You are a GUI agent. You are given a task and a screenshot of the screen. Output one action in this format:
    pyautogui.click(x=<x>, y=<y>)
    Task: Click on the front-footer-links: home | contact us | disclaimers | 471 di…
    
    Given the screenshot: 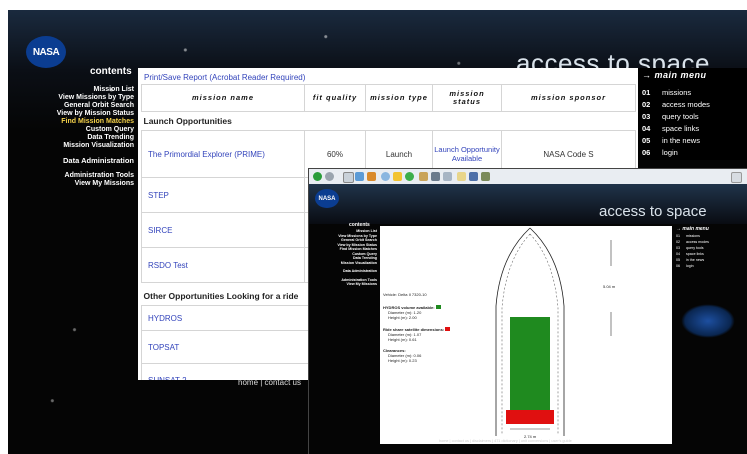 What is the action you would take?
    pyautogui.click(x=505, y=441)
    